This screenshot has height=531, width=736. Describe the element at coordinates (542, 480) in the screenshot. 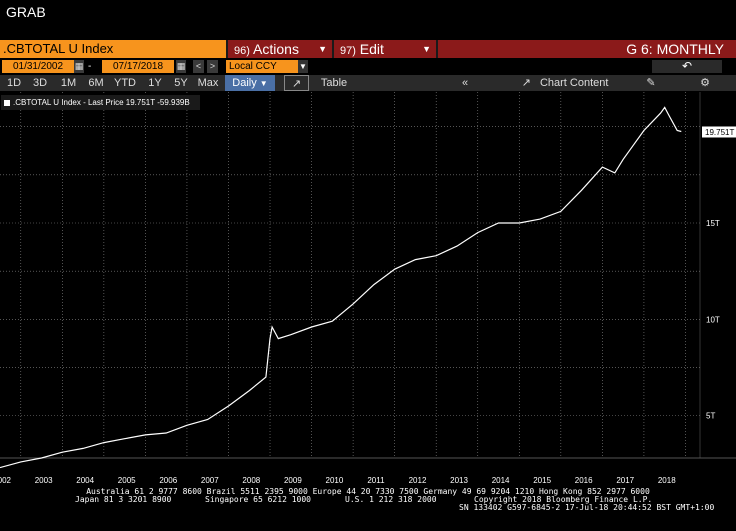

I see `x-tick-label: 2015` at that location.